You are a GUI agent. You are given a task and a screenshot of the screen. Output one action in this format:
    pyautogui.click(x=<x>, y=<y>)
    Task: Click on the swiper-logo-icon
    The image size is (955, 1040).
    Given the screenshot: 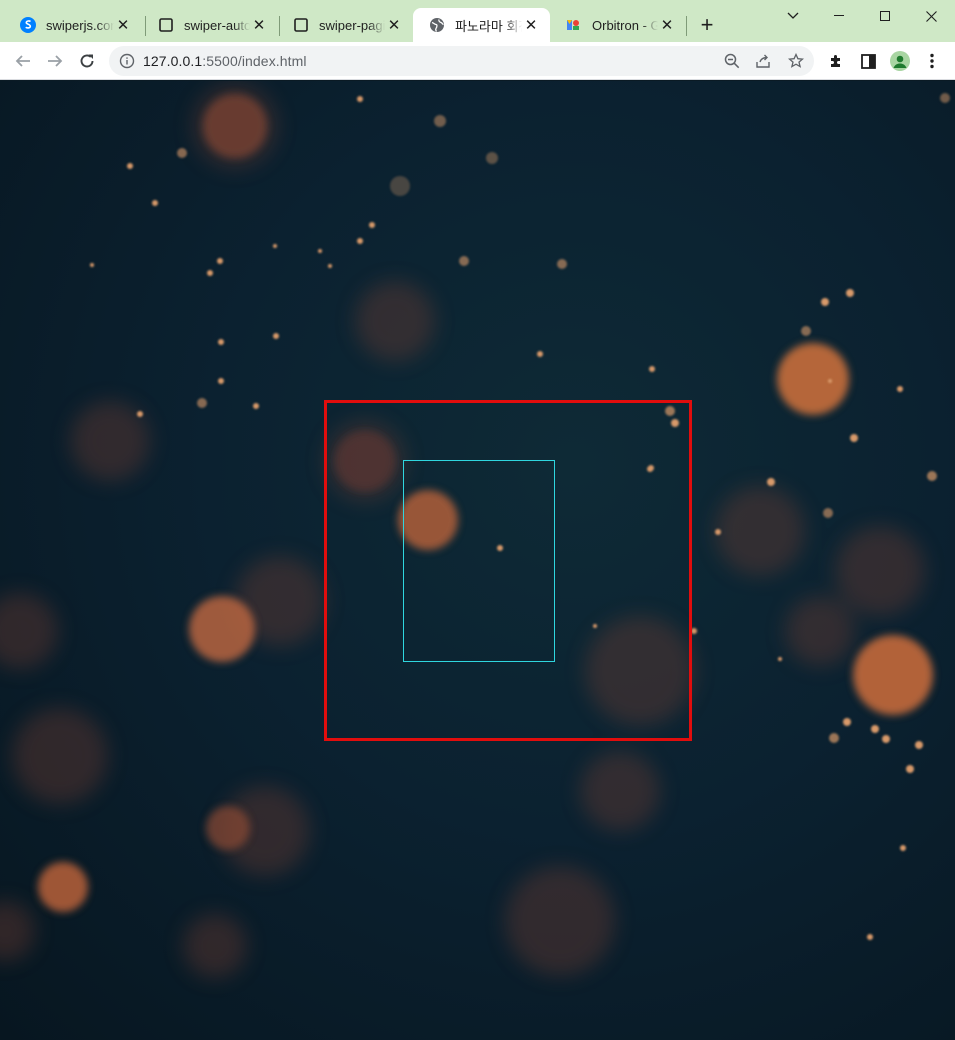 What is the action you would take?
    pyautogui.click(x=28, y=25)
    